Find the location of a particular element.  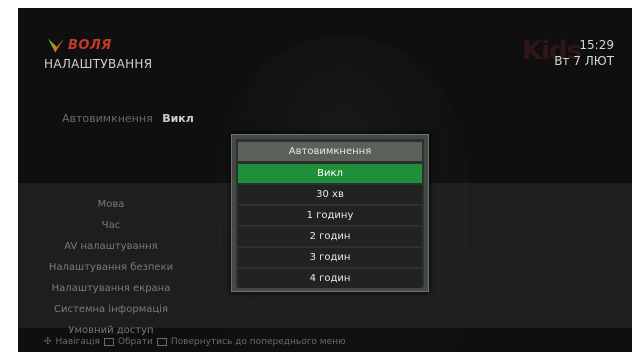

menu-item-system-info: Системна інформація is located at coordinates (111, 309).